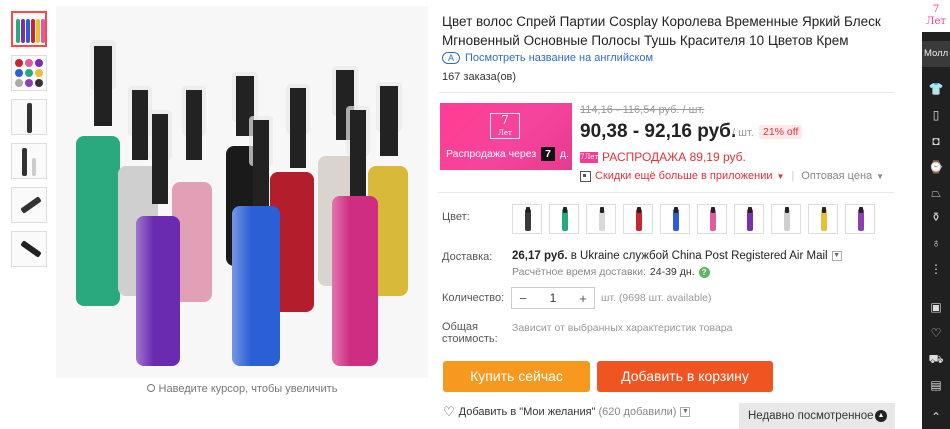 The width and height of the screenshot is (950, 429). Describe the element at coordinates (936, 307) in the screenshot. I see `coupon-icon: ▣` at that location.